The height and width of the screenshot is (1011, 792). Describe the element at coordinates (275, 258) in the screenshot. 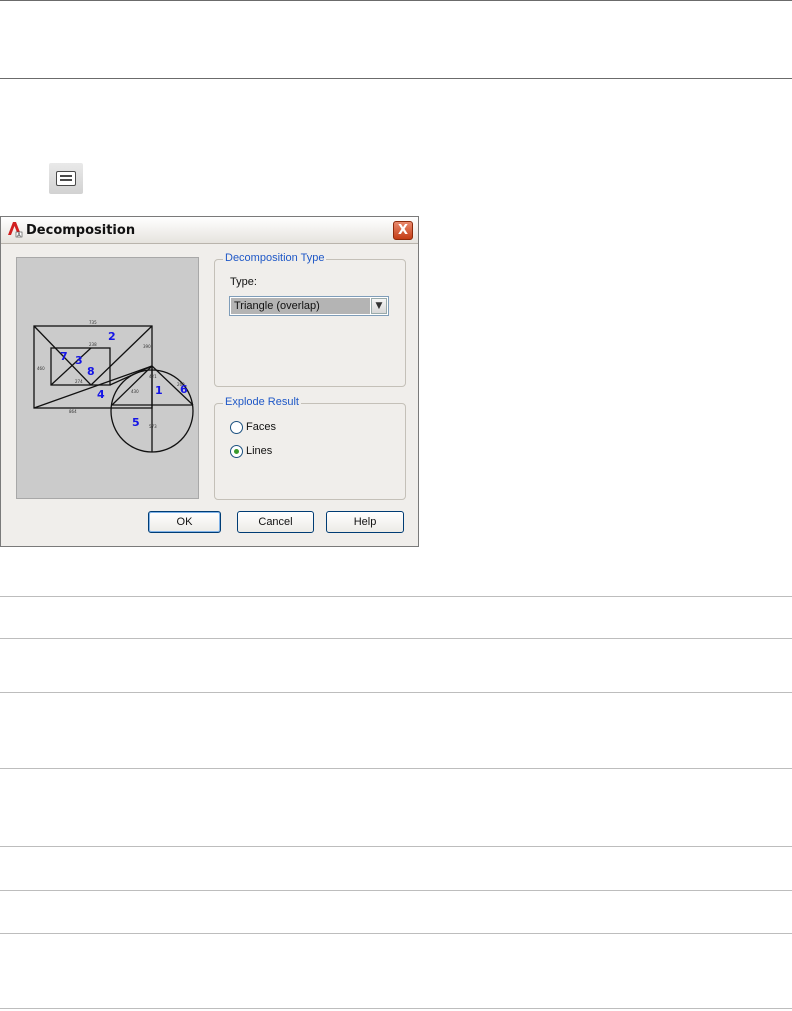

I see `decomposition-type-legend: Decomposition Type` at that location.